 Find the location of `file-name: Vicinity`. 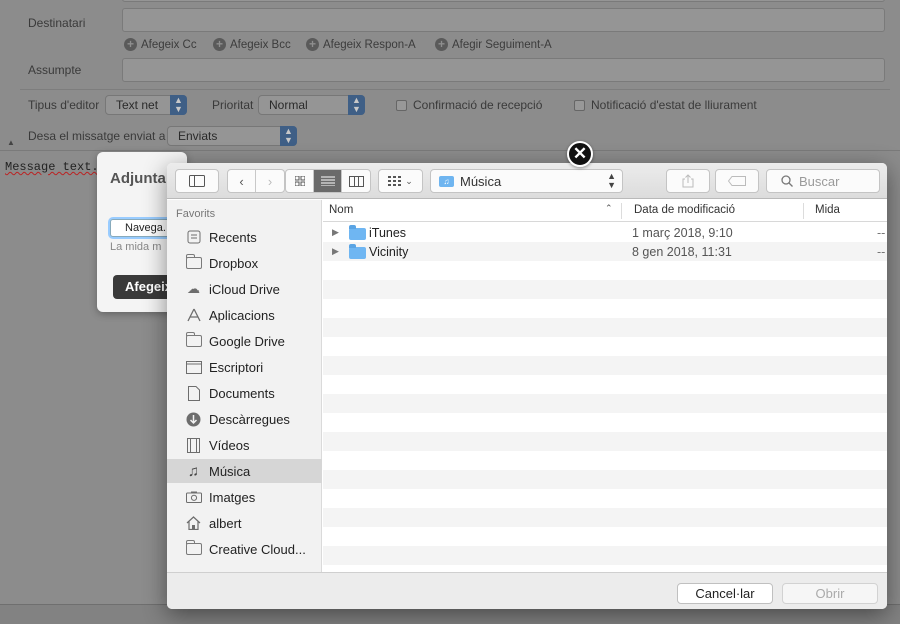

file-name: Vicinity is located at coordinates (389, 252).